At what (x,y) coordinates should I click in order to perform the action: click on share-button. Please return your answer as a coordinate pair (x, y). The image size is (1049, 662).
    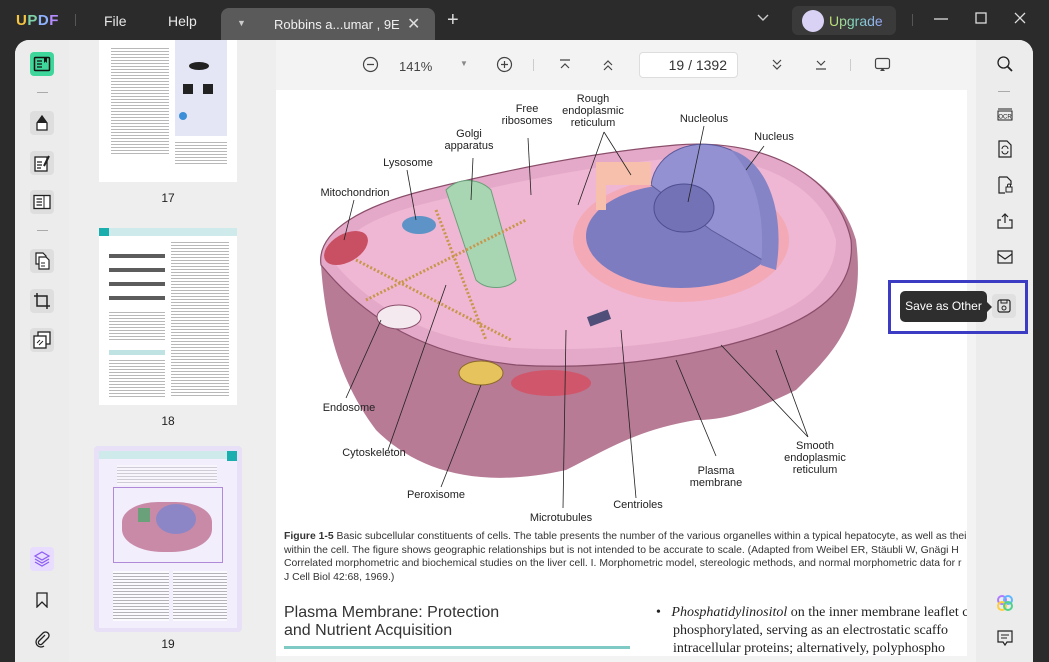
    Looking at the image, I should click on (1005, 221).